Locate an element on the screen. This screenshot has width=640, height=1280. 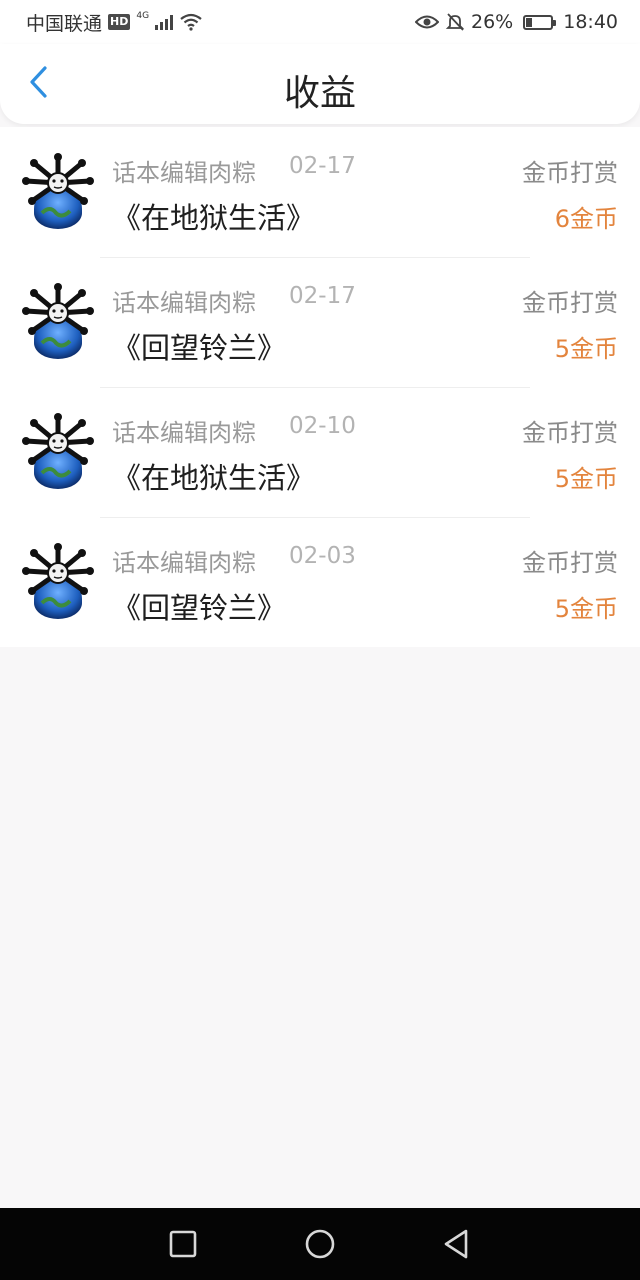
wifi-icon is located at coordinates (191, 22).